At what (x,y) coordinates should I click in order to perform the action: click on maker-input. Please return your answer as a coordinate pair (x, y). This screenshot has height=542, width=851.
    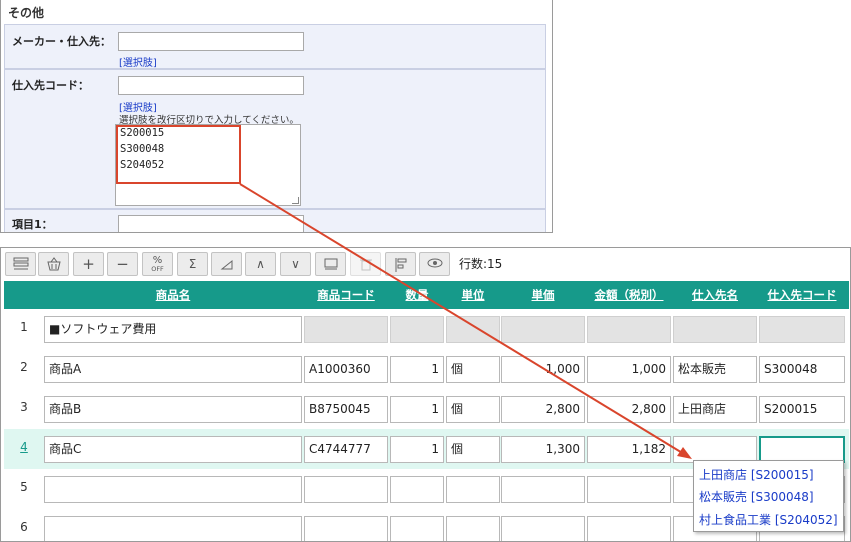
    Looking at the image, I should click on (211, 41).